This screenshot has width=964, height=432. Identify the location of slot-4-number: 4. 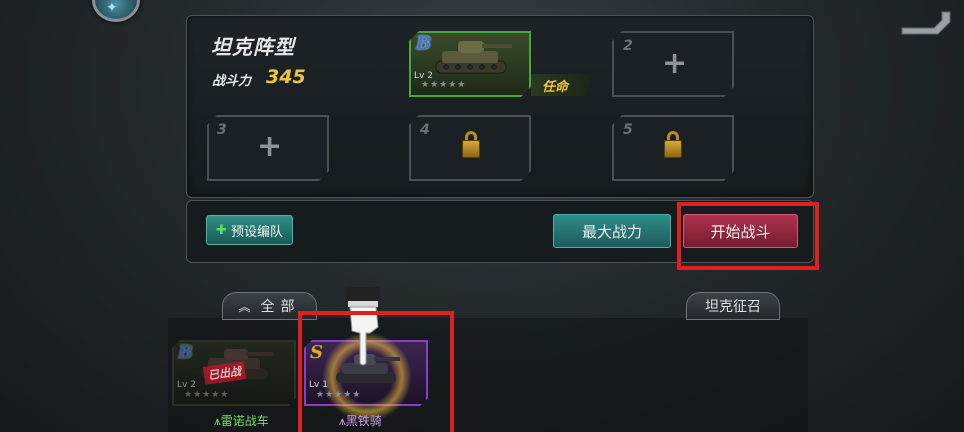
(425, 130).